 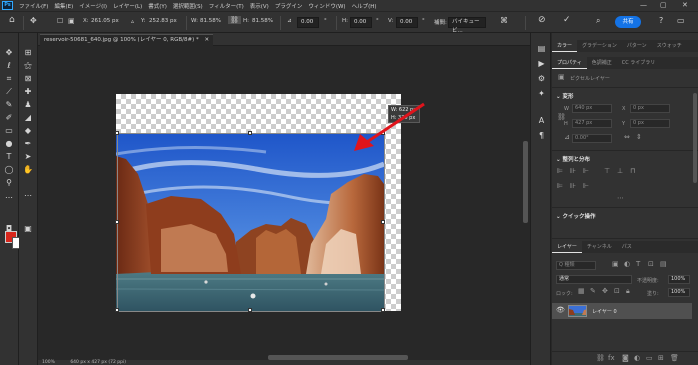 I want to click on h-field: 81.58%, so click(x=262, y=21).